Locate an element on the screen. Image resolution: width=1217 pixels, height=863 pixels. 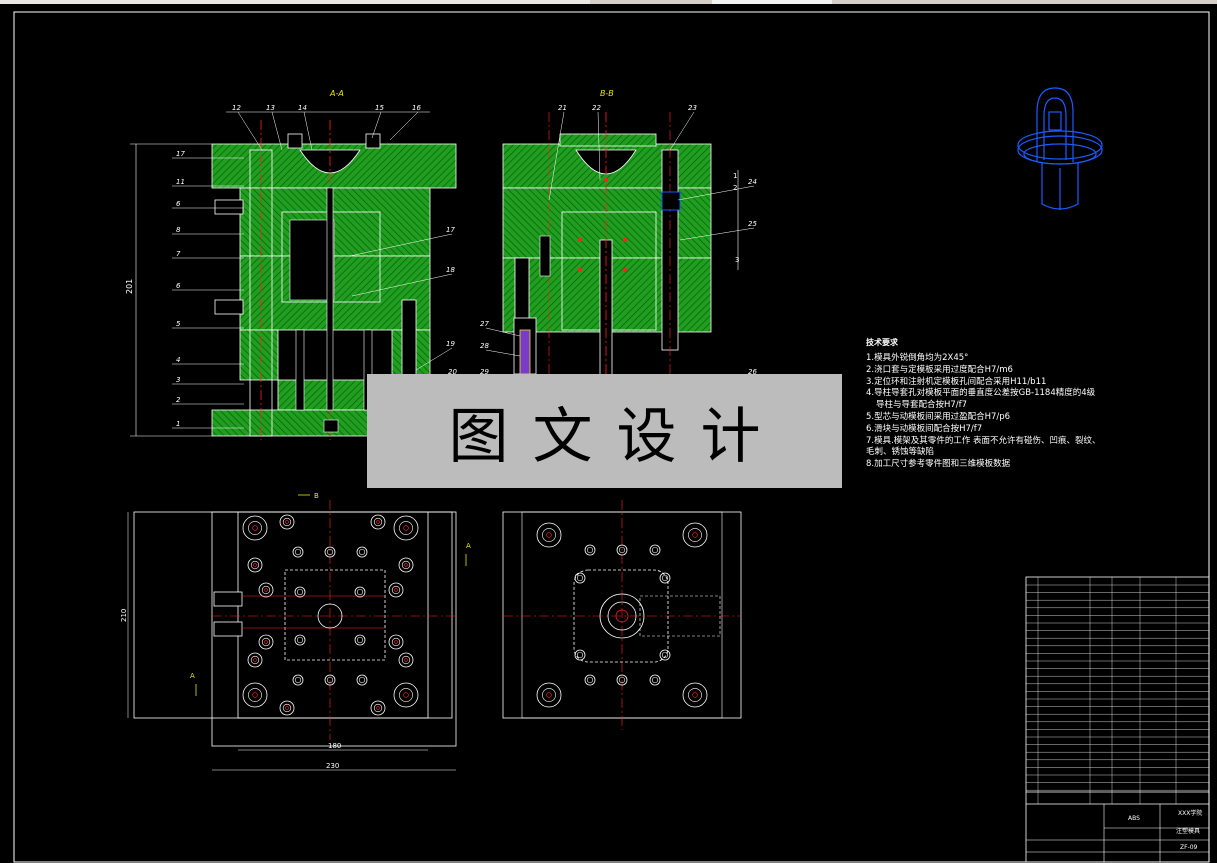
stop-pin is located at coordinates (331, 426).